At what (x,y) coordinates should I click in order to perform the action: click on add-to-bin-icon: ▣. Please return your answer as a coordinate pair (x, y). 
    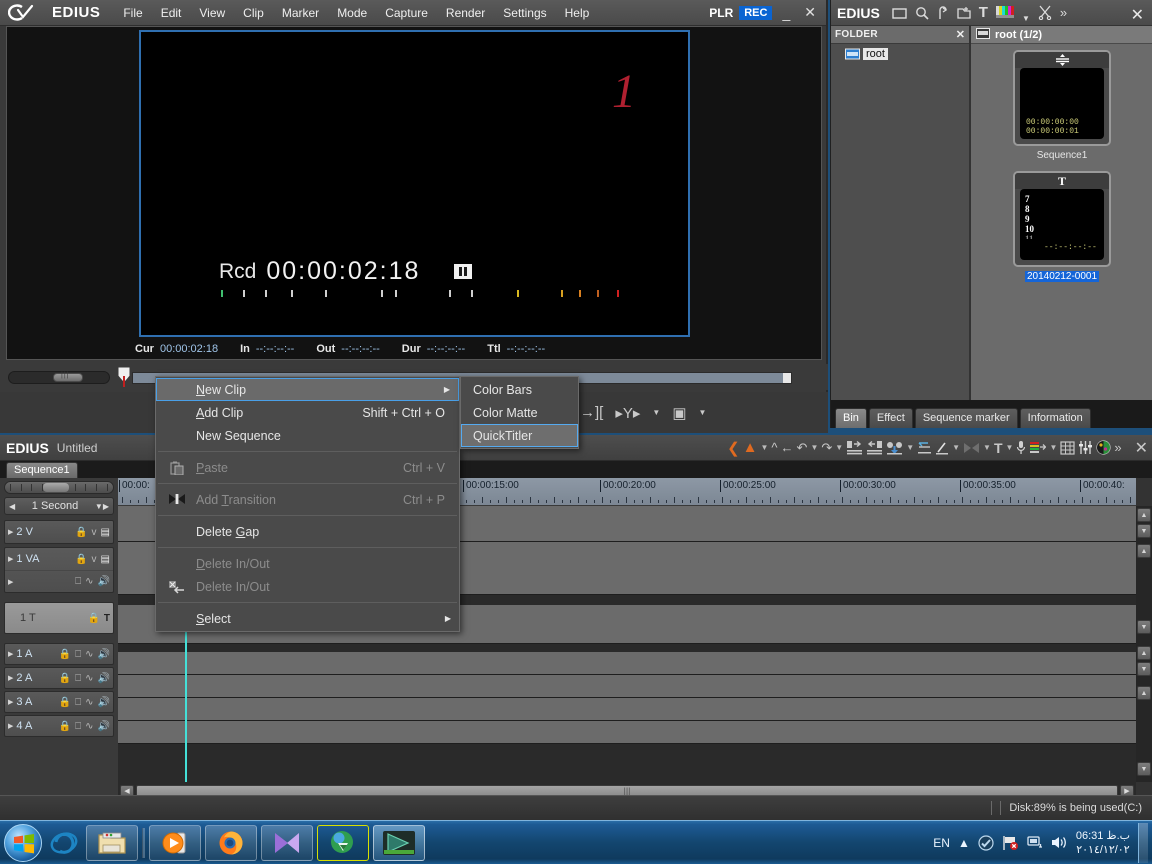
    Looking at the image, I should click on (679, 413).